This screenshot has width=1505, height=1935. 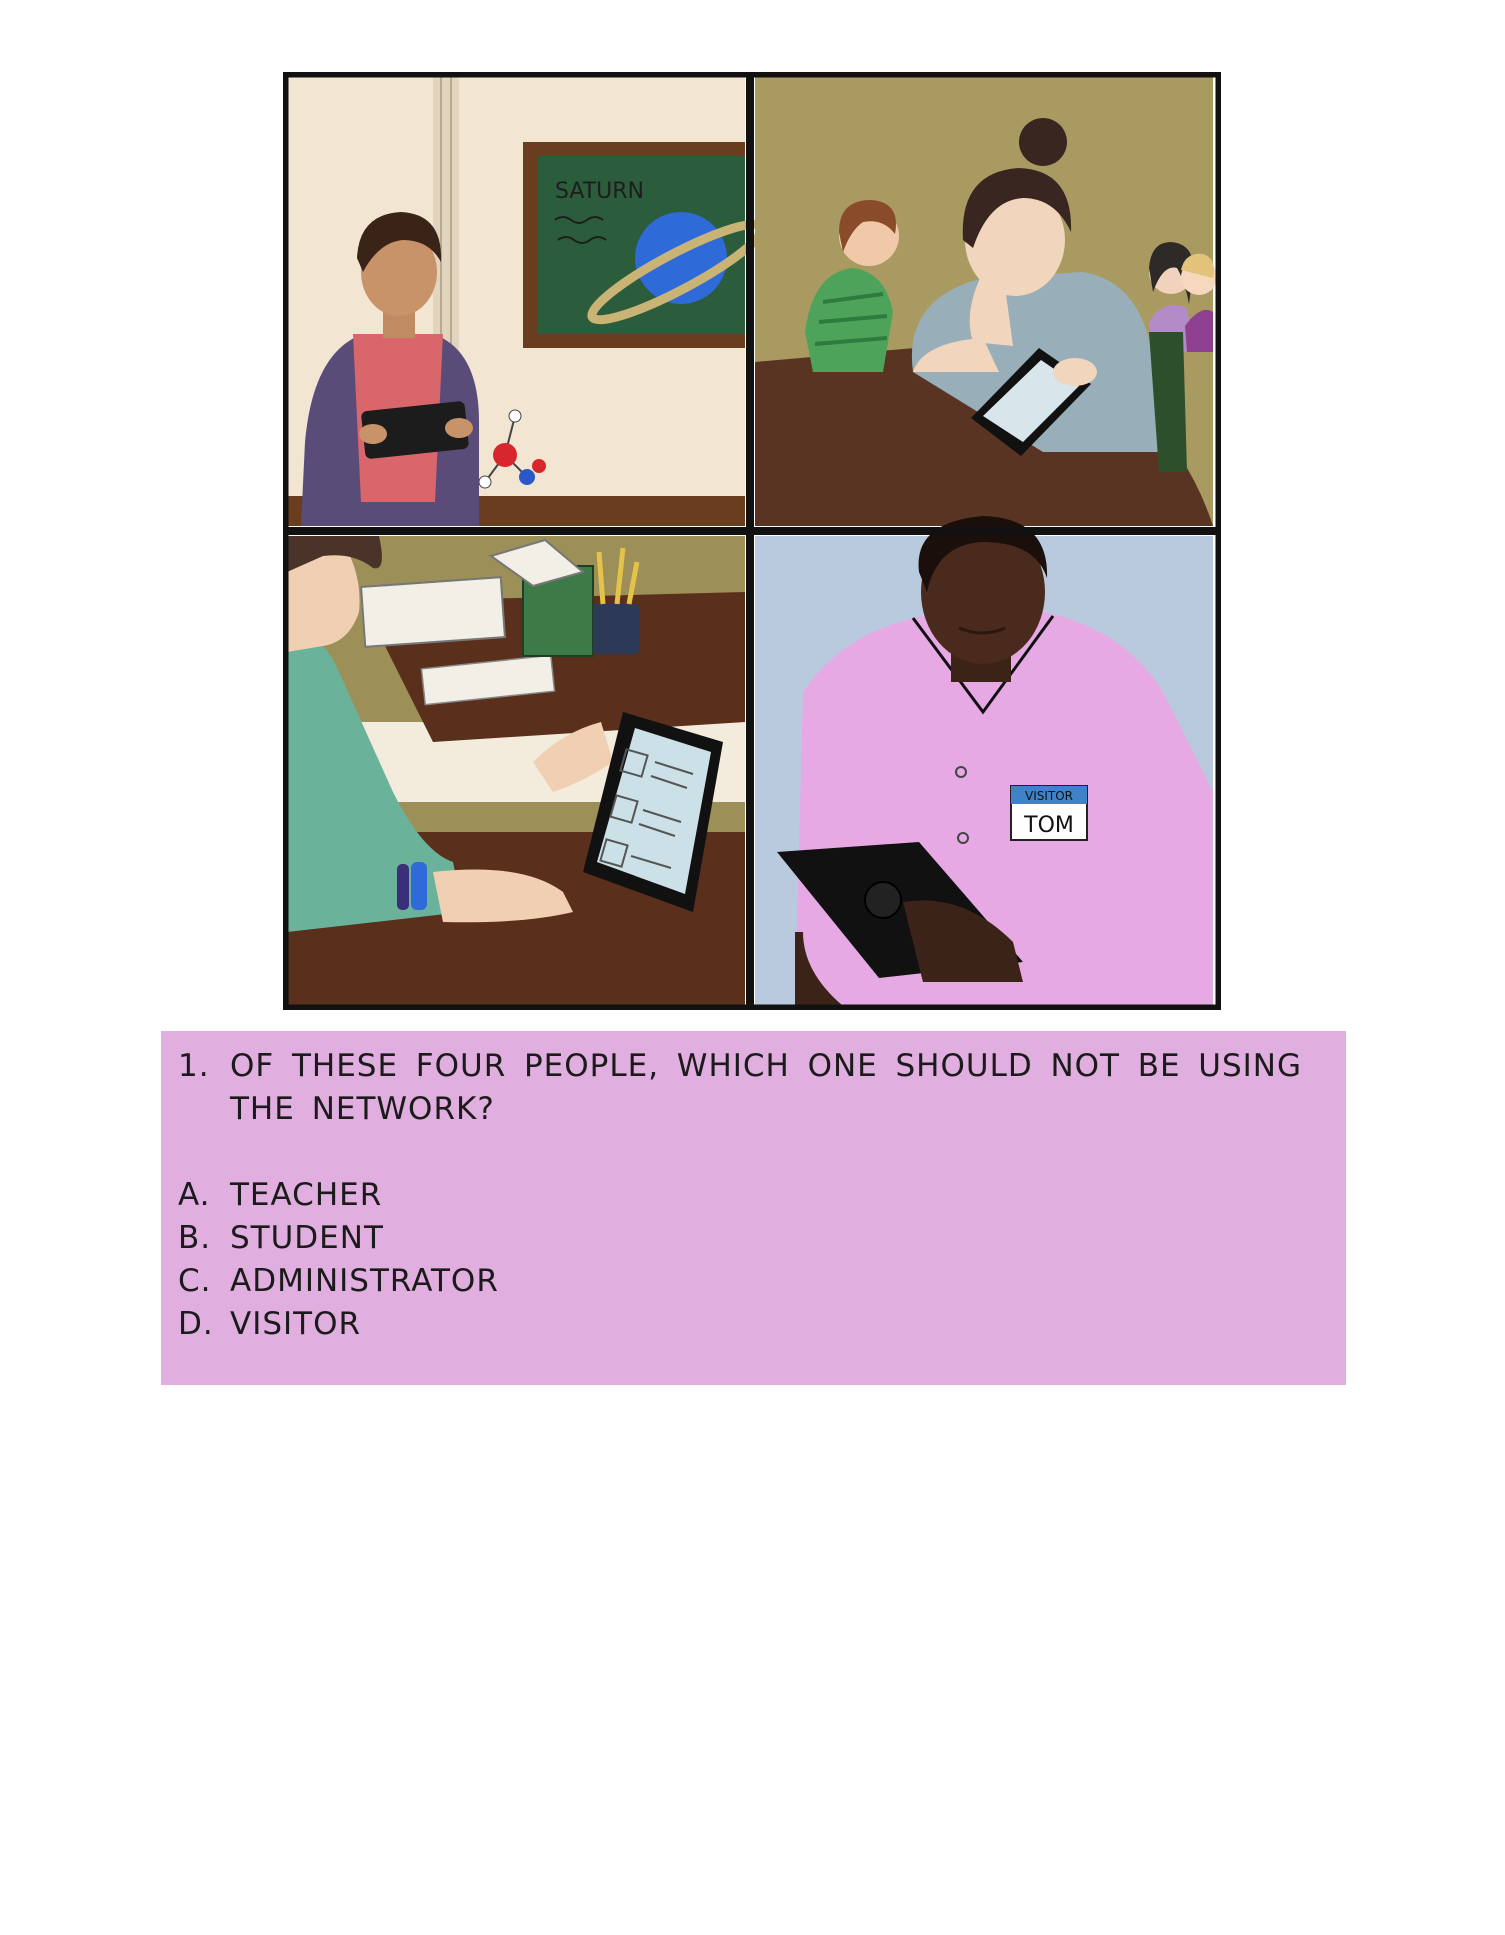 What do you see at coordinates (599, 191) in the screenshot?
I see `chalkboard-label: SATURN` at bounding box center [599, 191].